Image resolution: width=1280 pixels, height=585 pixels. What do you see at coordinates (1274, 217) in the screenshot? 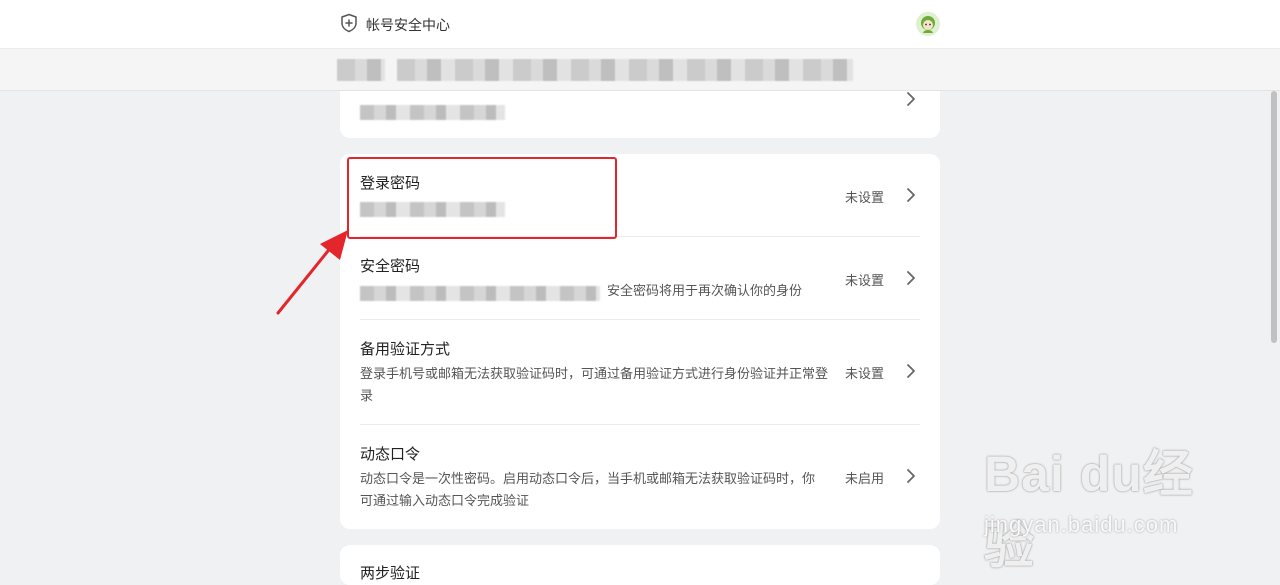
I see `scrollbar-thumb` at bounding box center [1274, 217].